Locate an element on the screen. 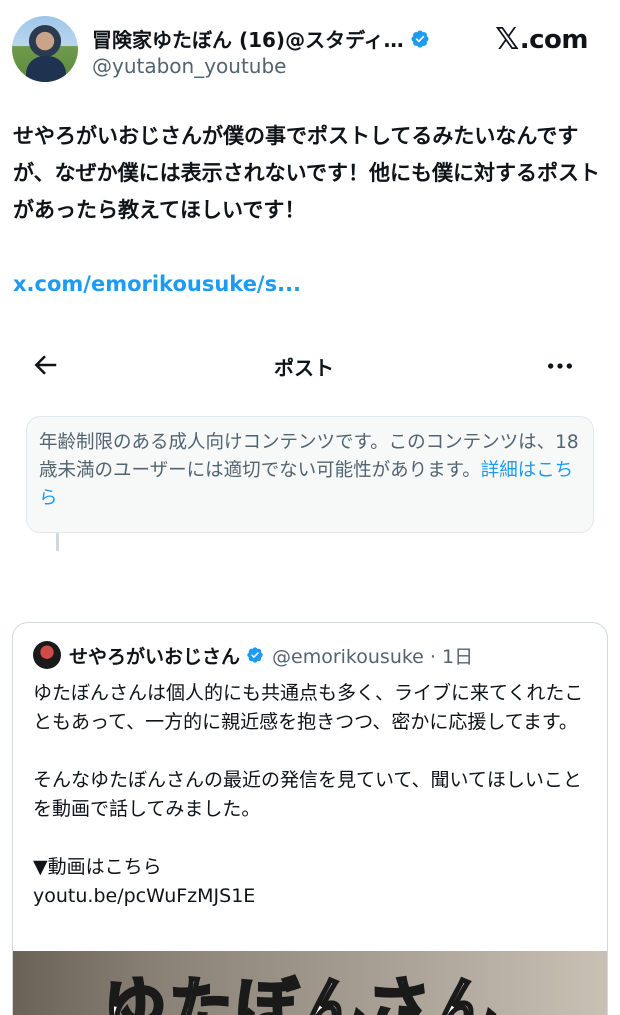  quoted-text-paragraph: ▼動画はこちら is located at coordinates (97, 867).